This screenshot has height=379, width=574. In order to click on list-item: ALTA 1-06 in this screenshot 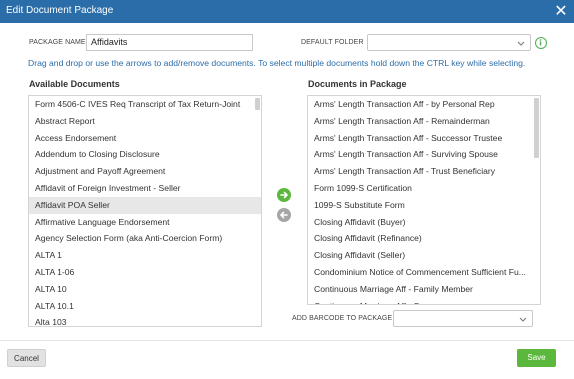, I will do `click(145, 272)`.